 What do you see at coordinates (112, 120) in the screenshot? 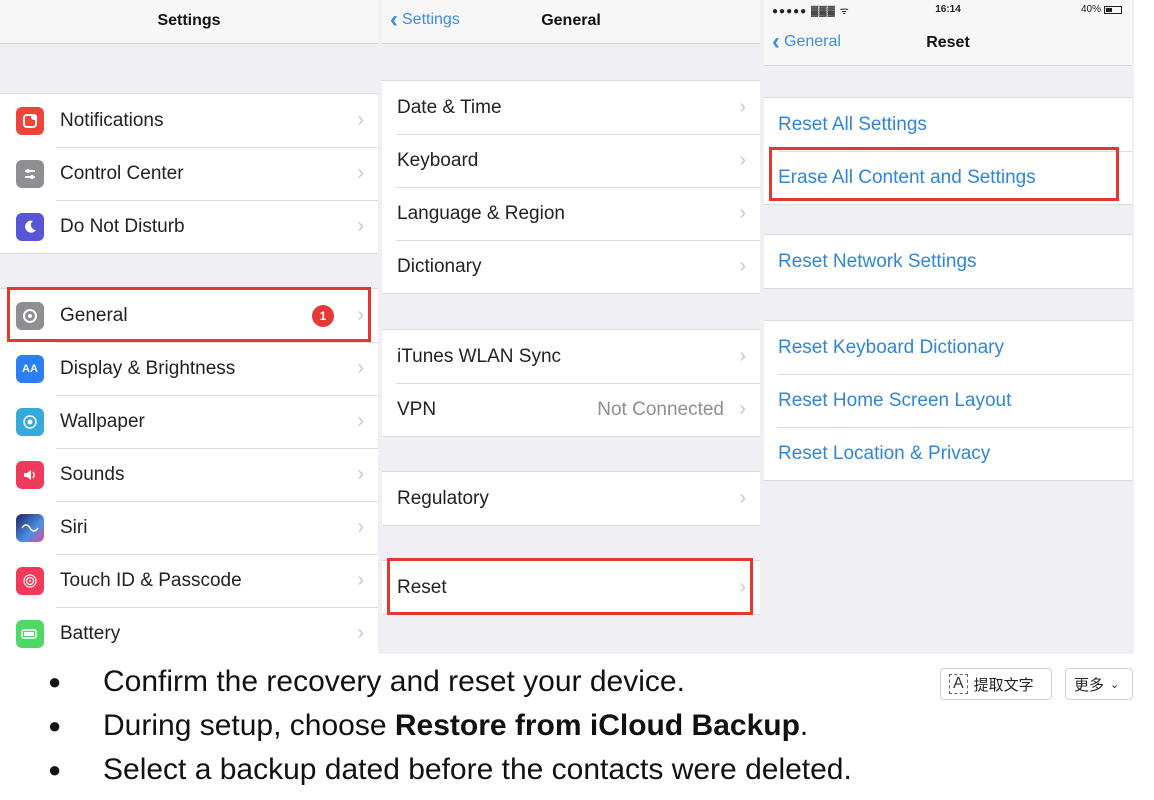
I see `sidebar-item-label: Notifications` at bounding box center [112, 120].